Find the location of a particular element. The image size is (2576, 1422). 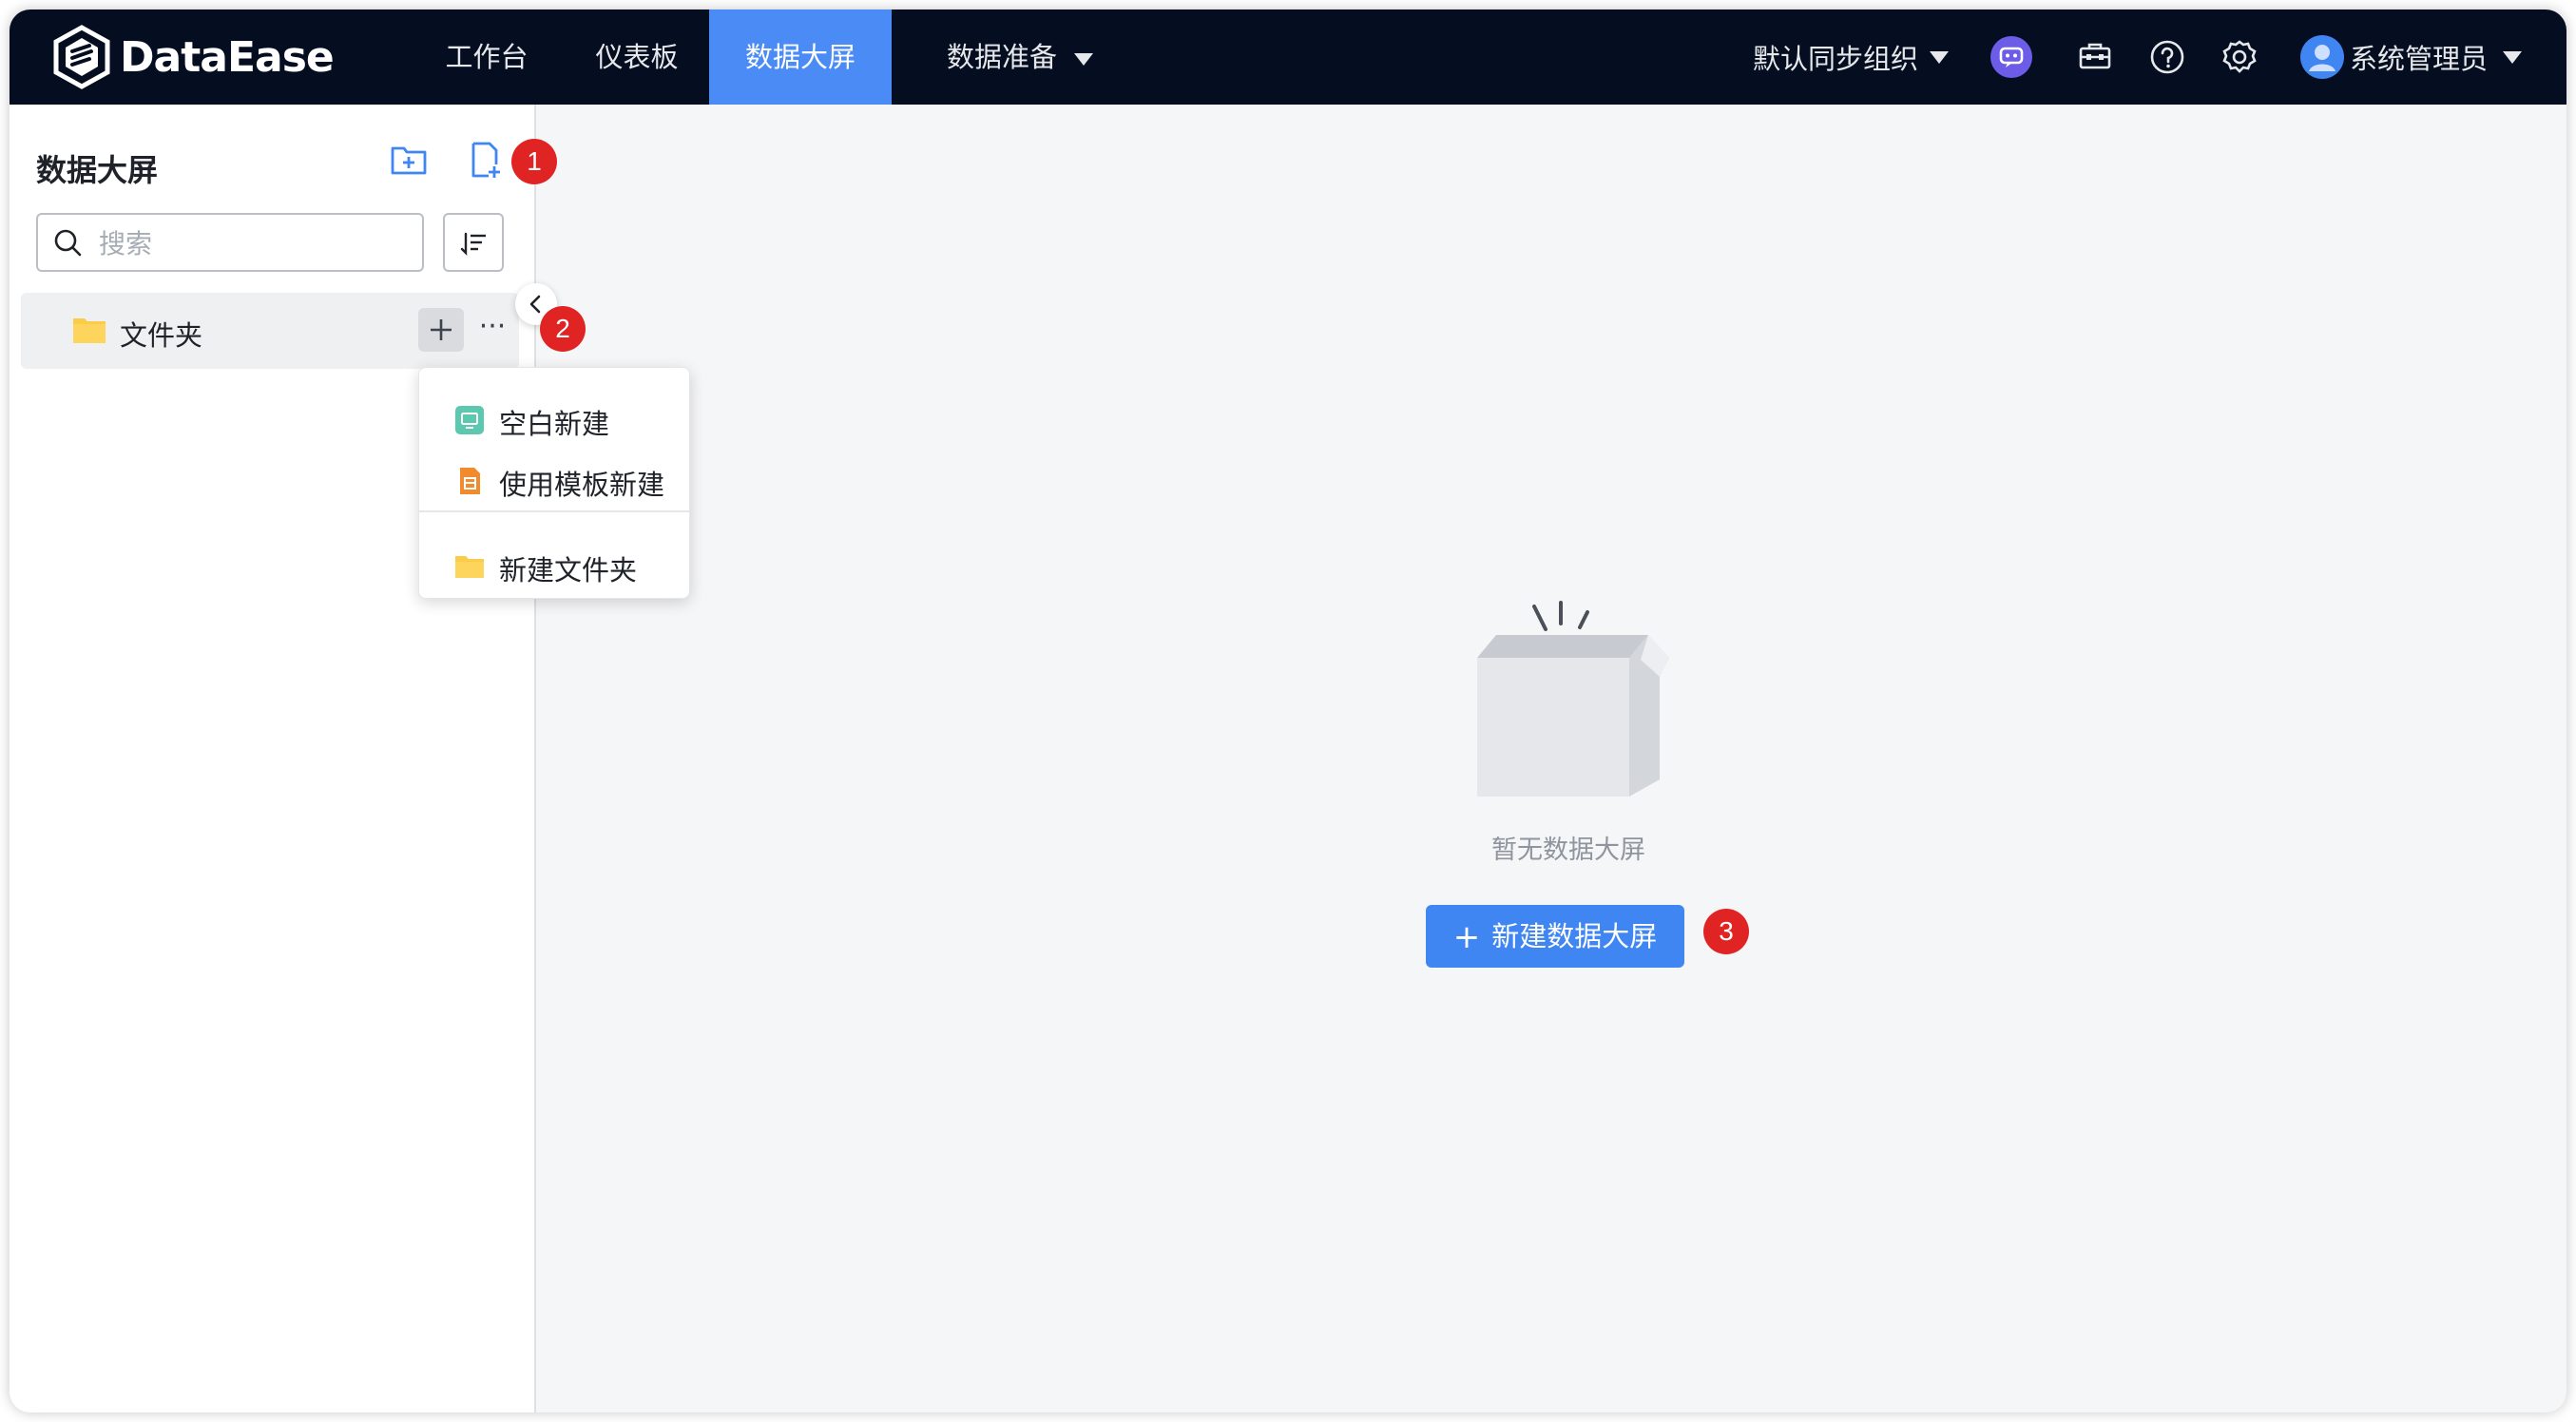

top-navbar: DataEase 工作台 仪表板 数据大屏 数据准备 默认同步组织 系统管理员 is located at coordinates (1288, 58).